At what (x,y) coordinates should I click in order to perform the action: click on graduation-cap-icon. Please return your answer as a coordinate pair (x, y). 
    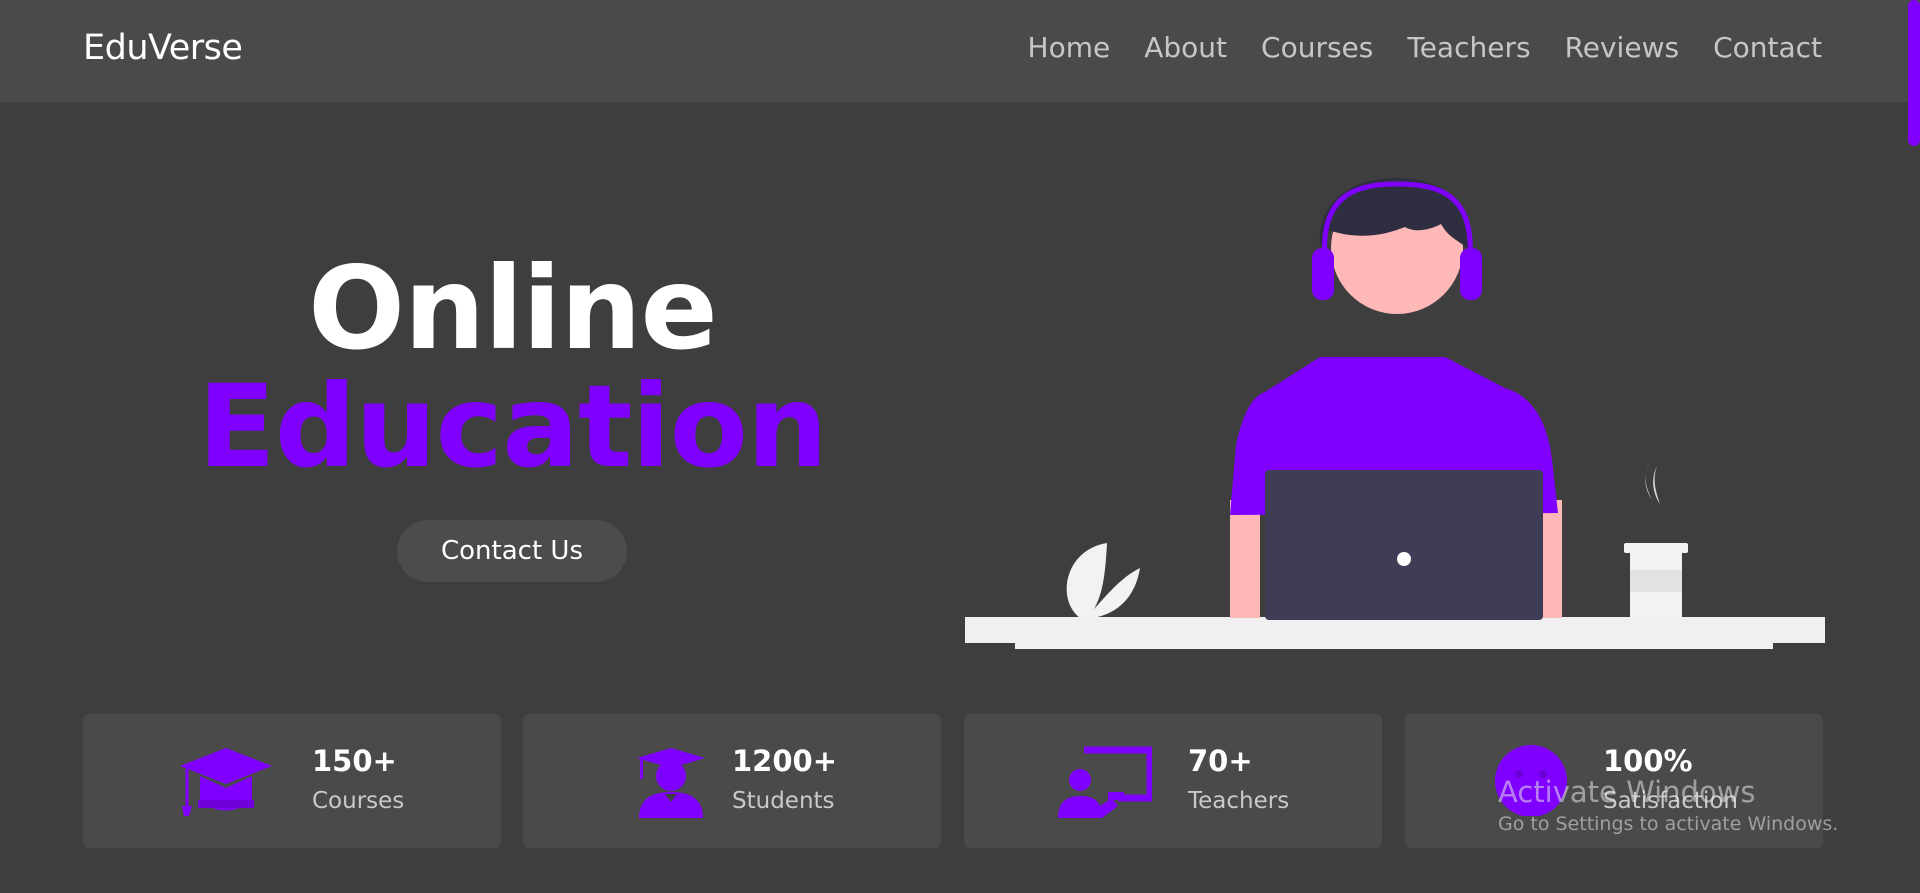
    Looking at the image, I should click on (226, 782).